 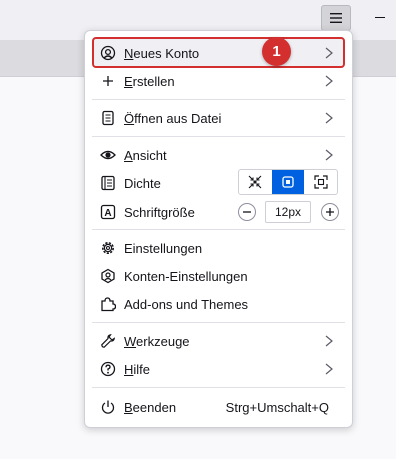 I want to click on account-settings-icon, so click(x=108, y=276).